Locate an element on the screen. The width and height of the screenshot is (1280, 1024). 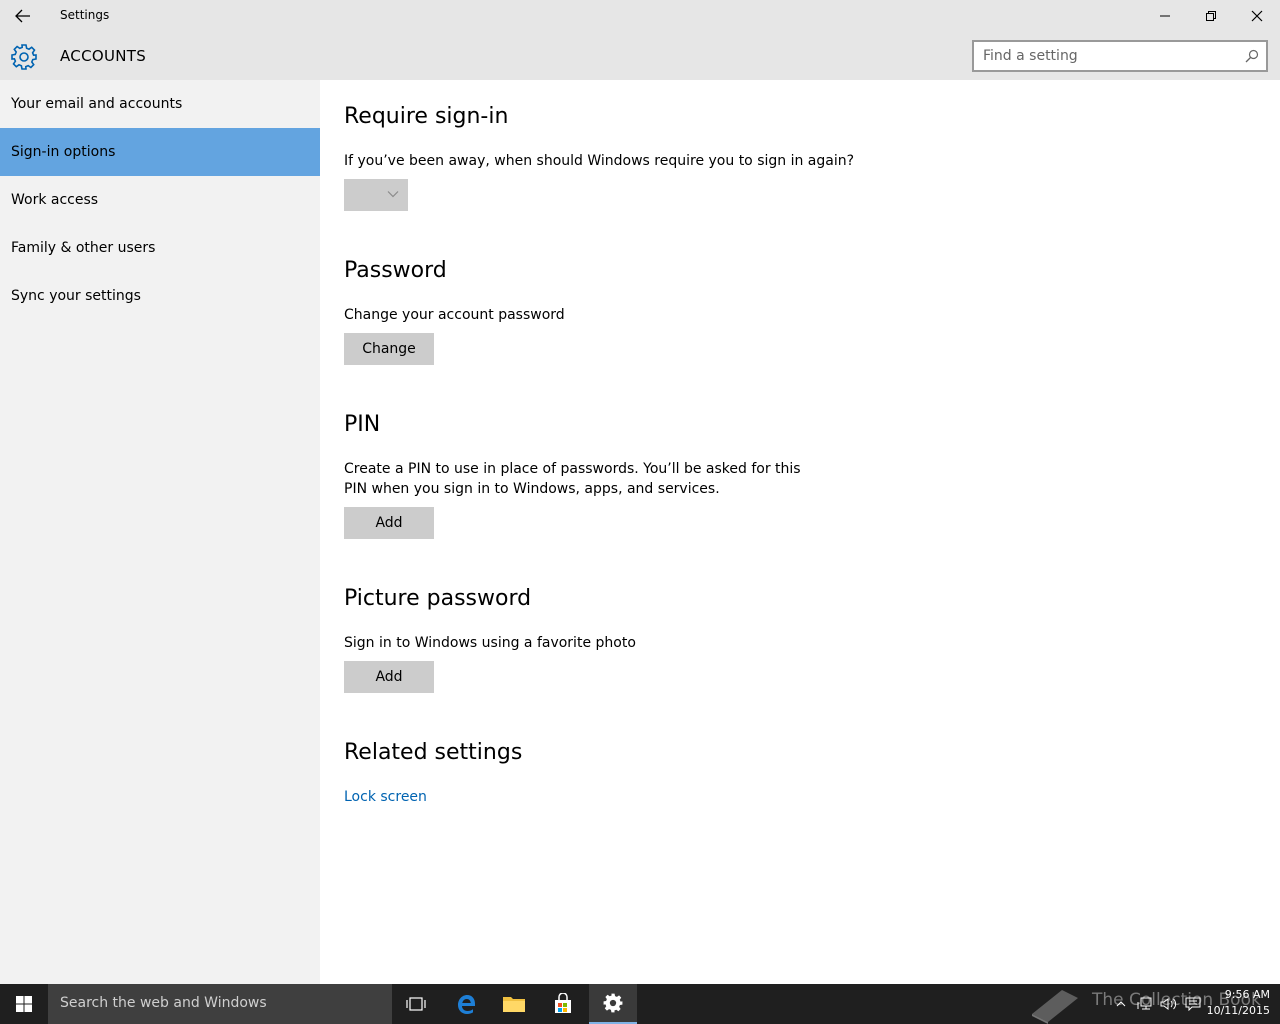
picture-password-heading: Picture password is located at coordinates (438, 598).